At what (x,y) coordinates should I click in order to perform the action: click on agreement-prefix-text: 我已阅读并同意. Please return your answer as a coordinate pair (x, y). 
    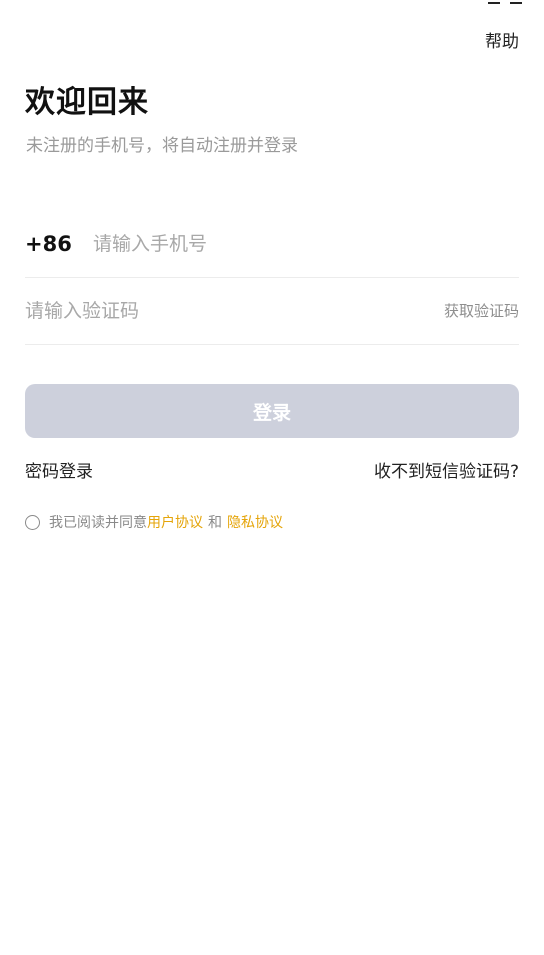
    Looking at the image, I should click on (98, 523).